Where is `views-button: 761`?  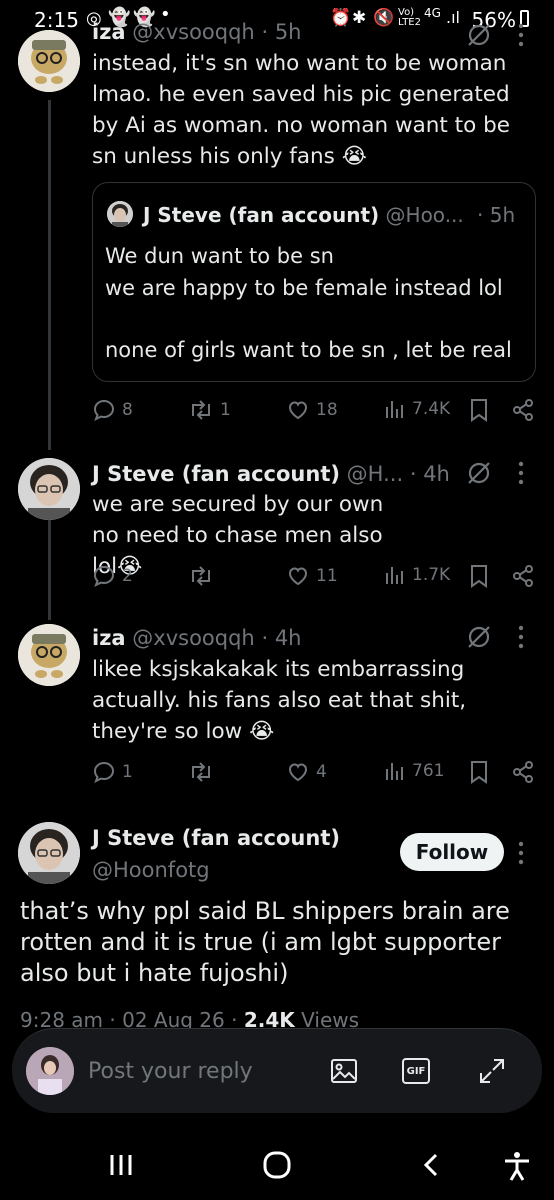
views-button: 761 is located at coordinates (414, 771).